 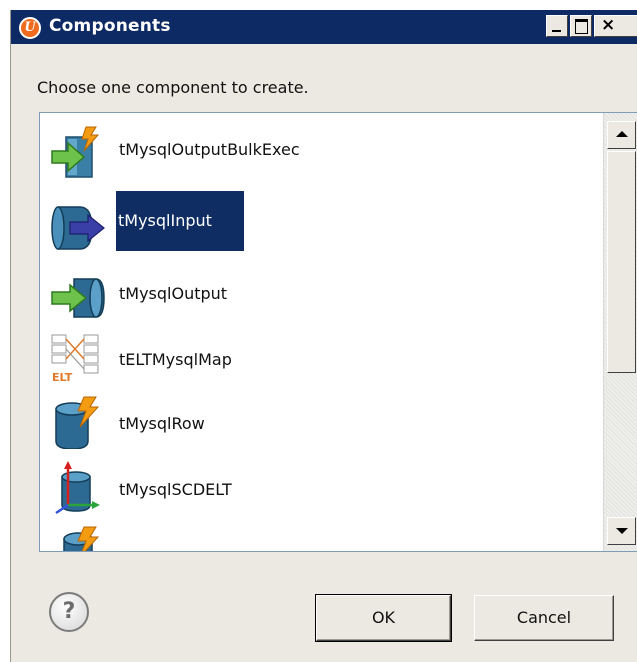 I want to click on title-bar: U Components ×, so click(x=324, y=27).